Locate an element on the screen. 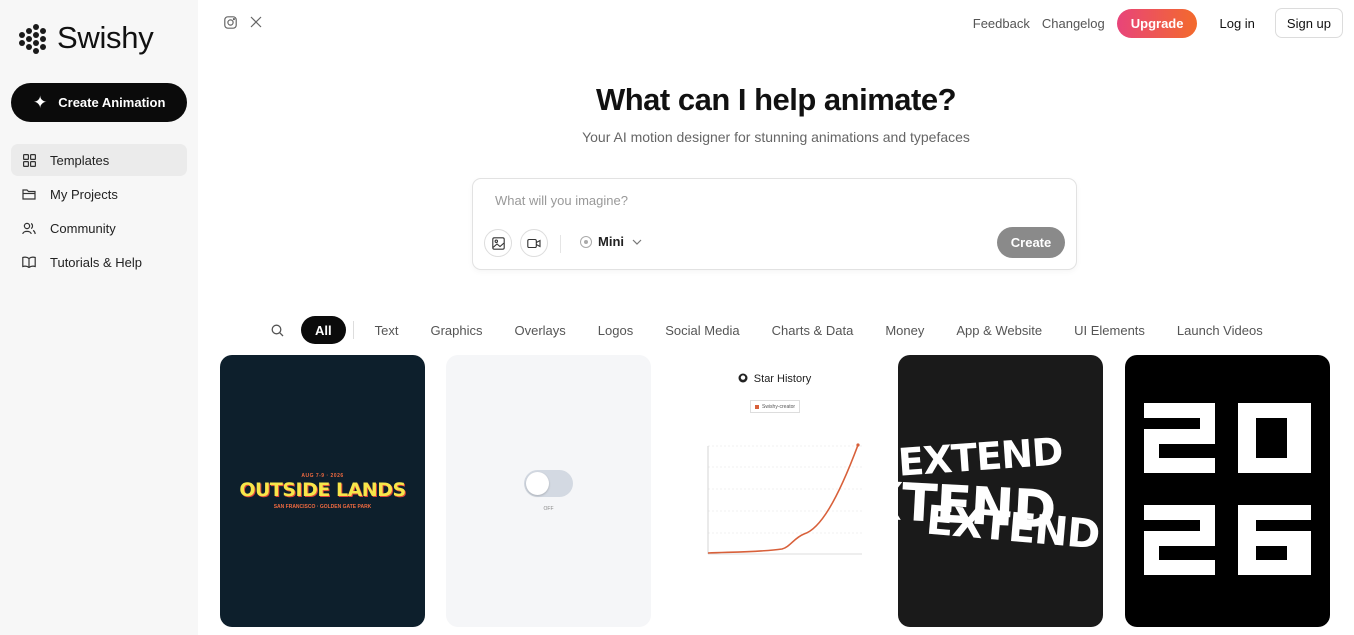  filter-launch-videos: Launch Videos is located at coordinates (1220, 330).